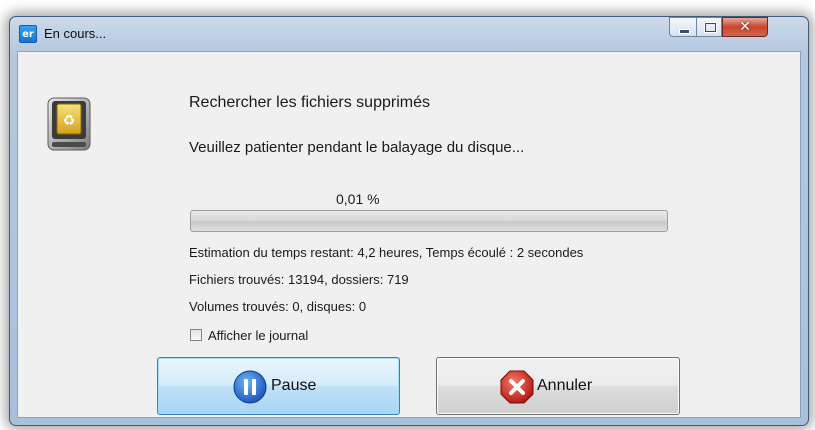  Describe the element at coordinates (565, 385) in the screenshot. I see `cancel-button-label: Annuler` at that location.